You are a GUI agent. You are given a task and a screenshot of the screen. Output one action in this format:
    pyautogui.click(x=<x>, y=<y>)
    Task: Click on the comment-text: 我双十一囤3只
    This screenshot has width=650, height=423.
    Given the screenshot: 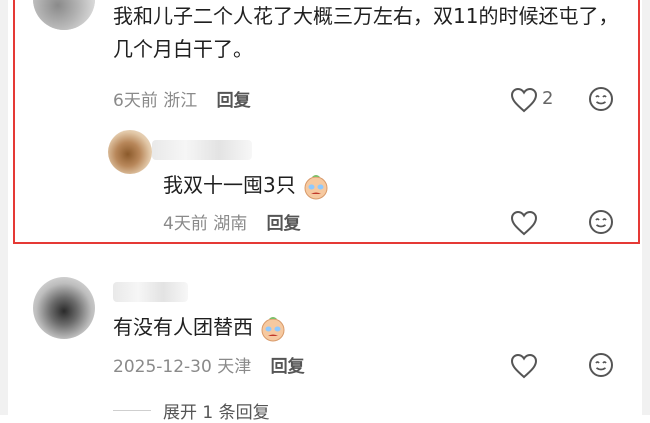 What is the action you would take?
    pyautogui.click(x=246, y=185)
    